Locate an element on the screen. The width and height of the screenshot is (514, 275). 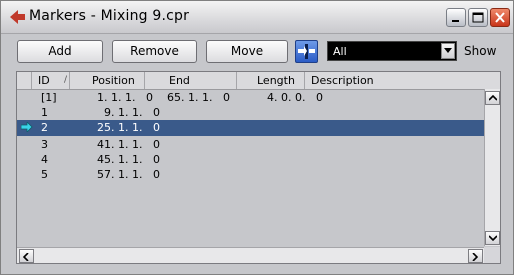
minimize-button is located at coordinates (456, 17).